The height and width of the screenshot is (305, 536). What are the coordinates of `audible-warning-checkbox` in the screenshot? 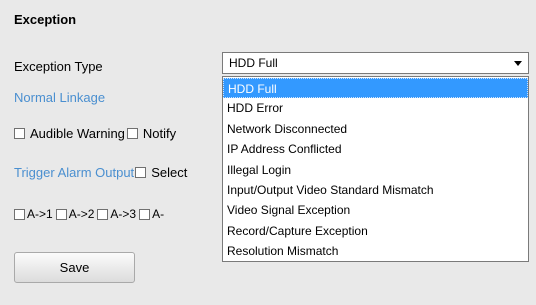 It's located at (19, 133).